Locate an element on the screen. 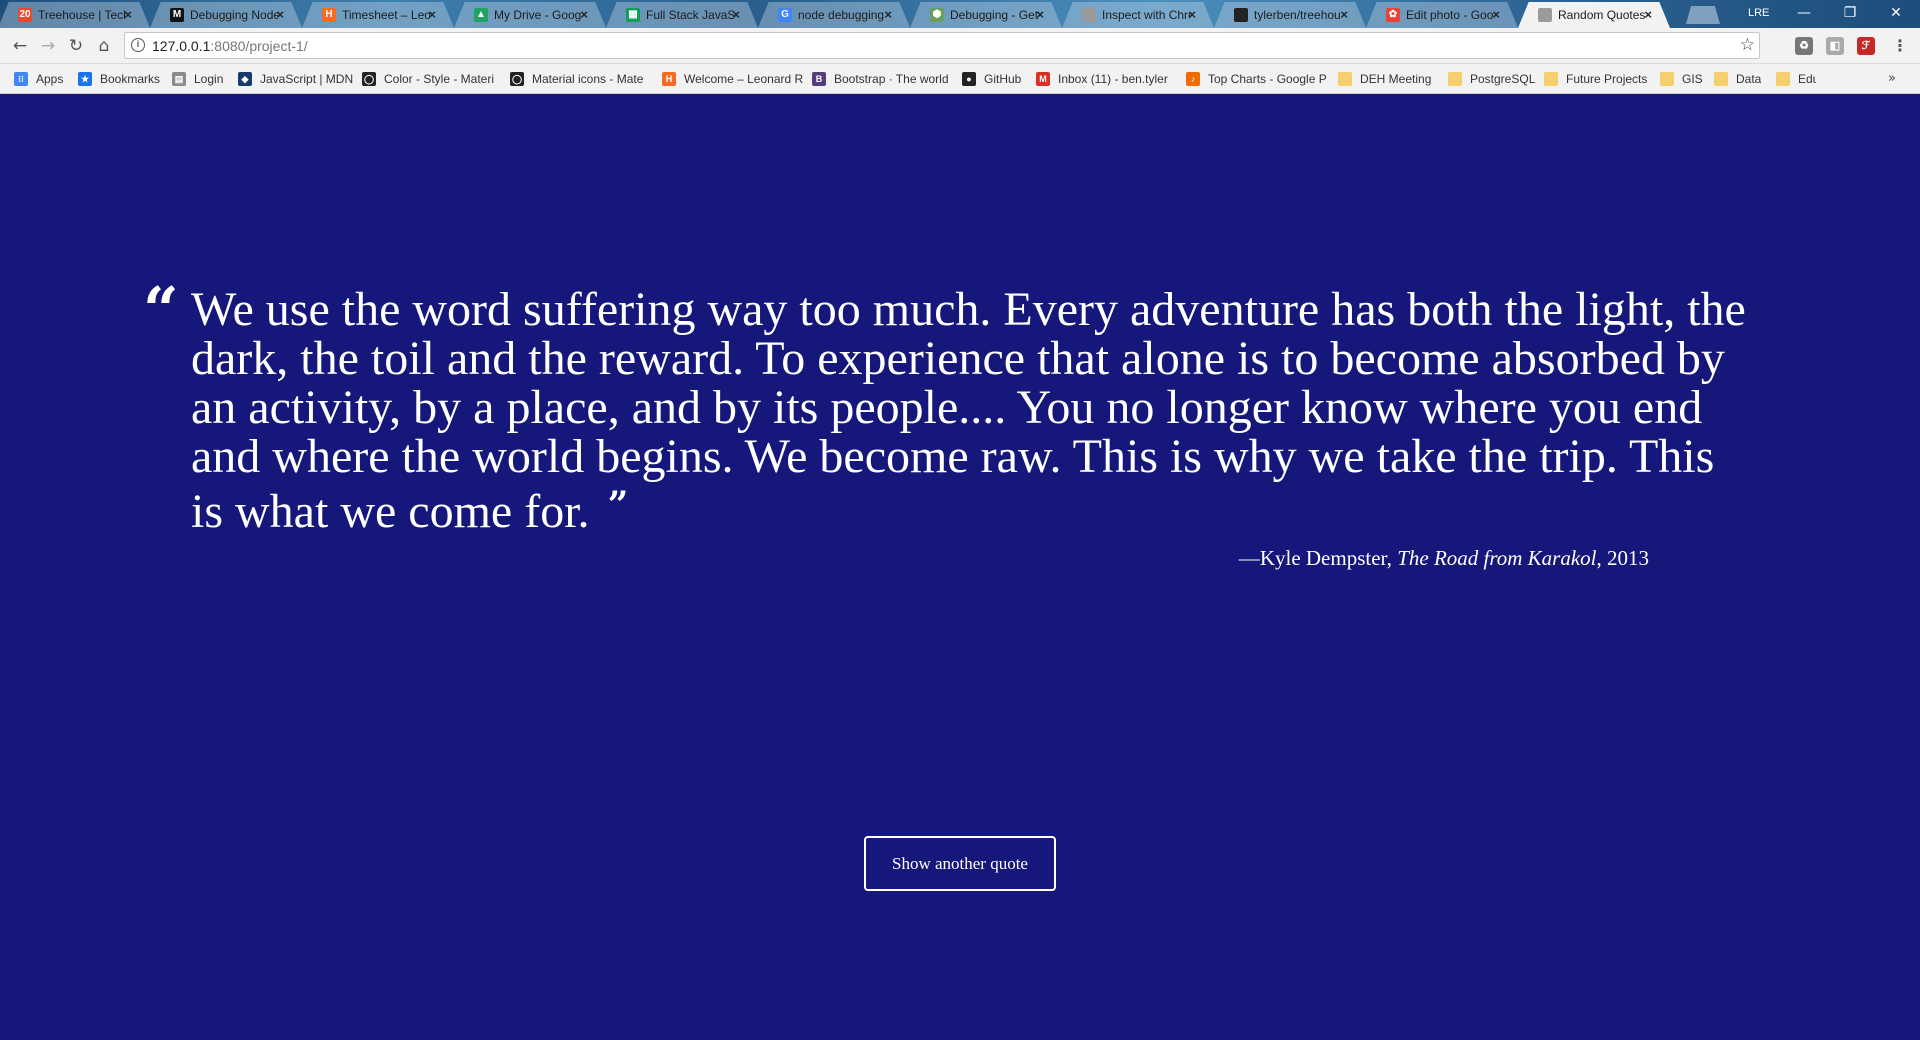 This screenshot has height=1040, width=1920. bookmark-label: Future Projects is located at coordinates (1607, 79).